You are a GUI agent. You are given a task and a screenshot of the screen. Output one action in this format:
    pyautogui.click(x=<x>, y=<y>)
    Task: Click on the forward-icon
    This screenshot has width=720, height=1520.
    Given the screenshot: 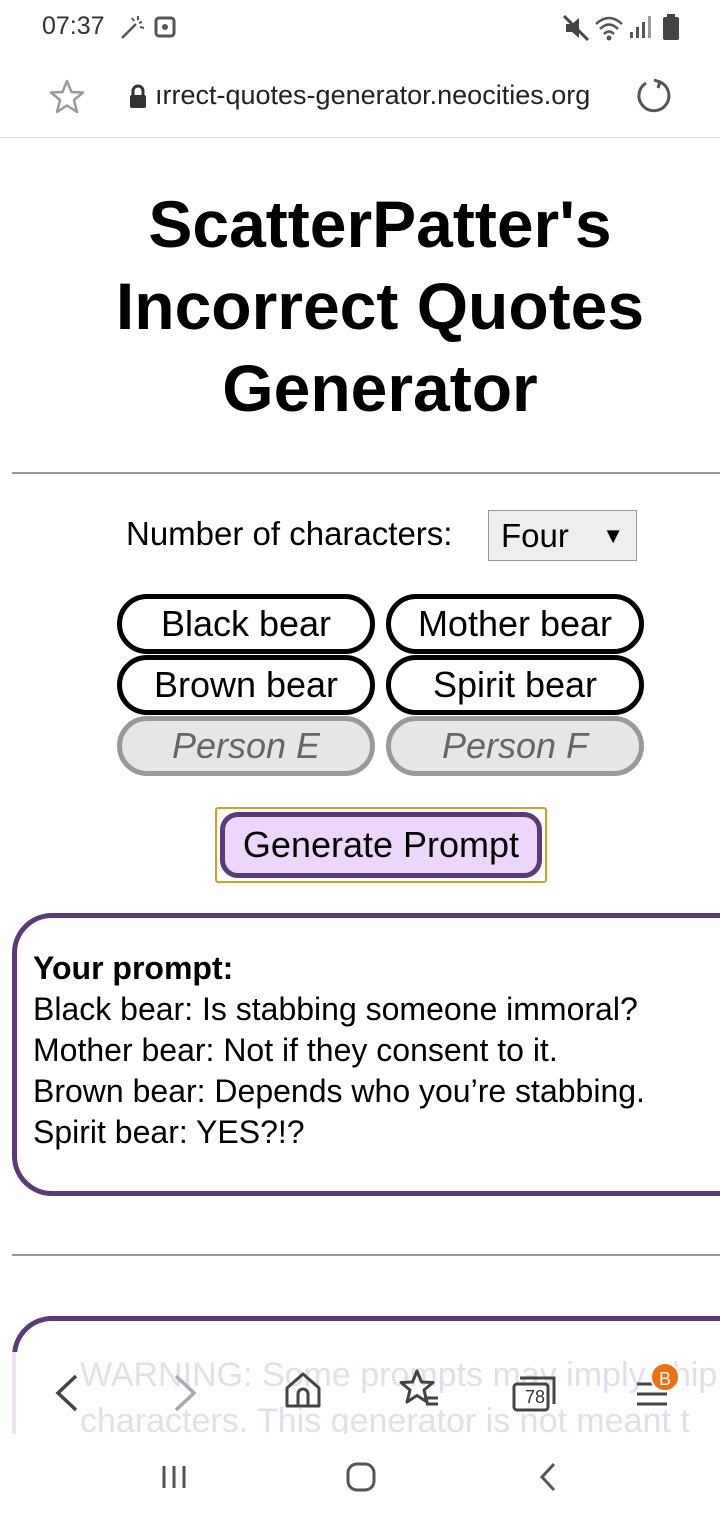 What is the action you would take?
    pyautogui.click(x=185, y=1393)
    